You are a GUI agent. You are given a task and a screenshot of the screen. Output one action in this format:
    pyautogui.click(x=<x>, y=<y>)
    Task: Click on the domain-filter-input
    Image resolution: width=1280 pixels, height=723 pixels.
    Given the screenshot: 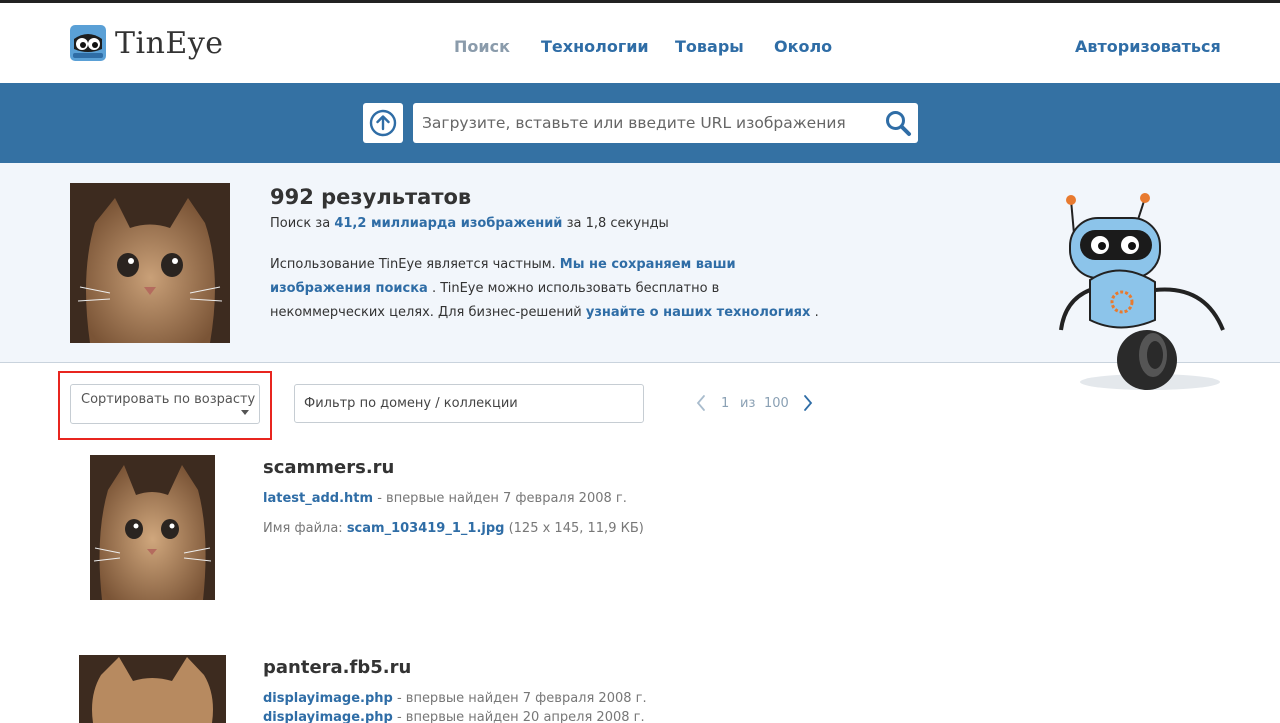 What is the action you would take?
    pyautogui.click(x=469, y=403)
    